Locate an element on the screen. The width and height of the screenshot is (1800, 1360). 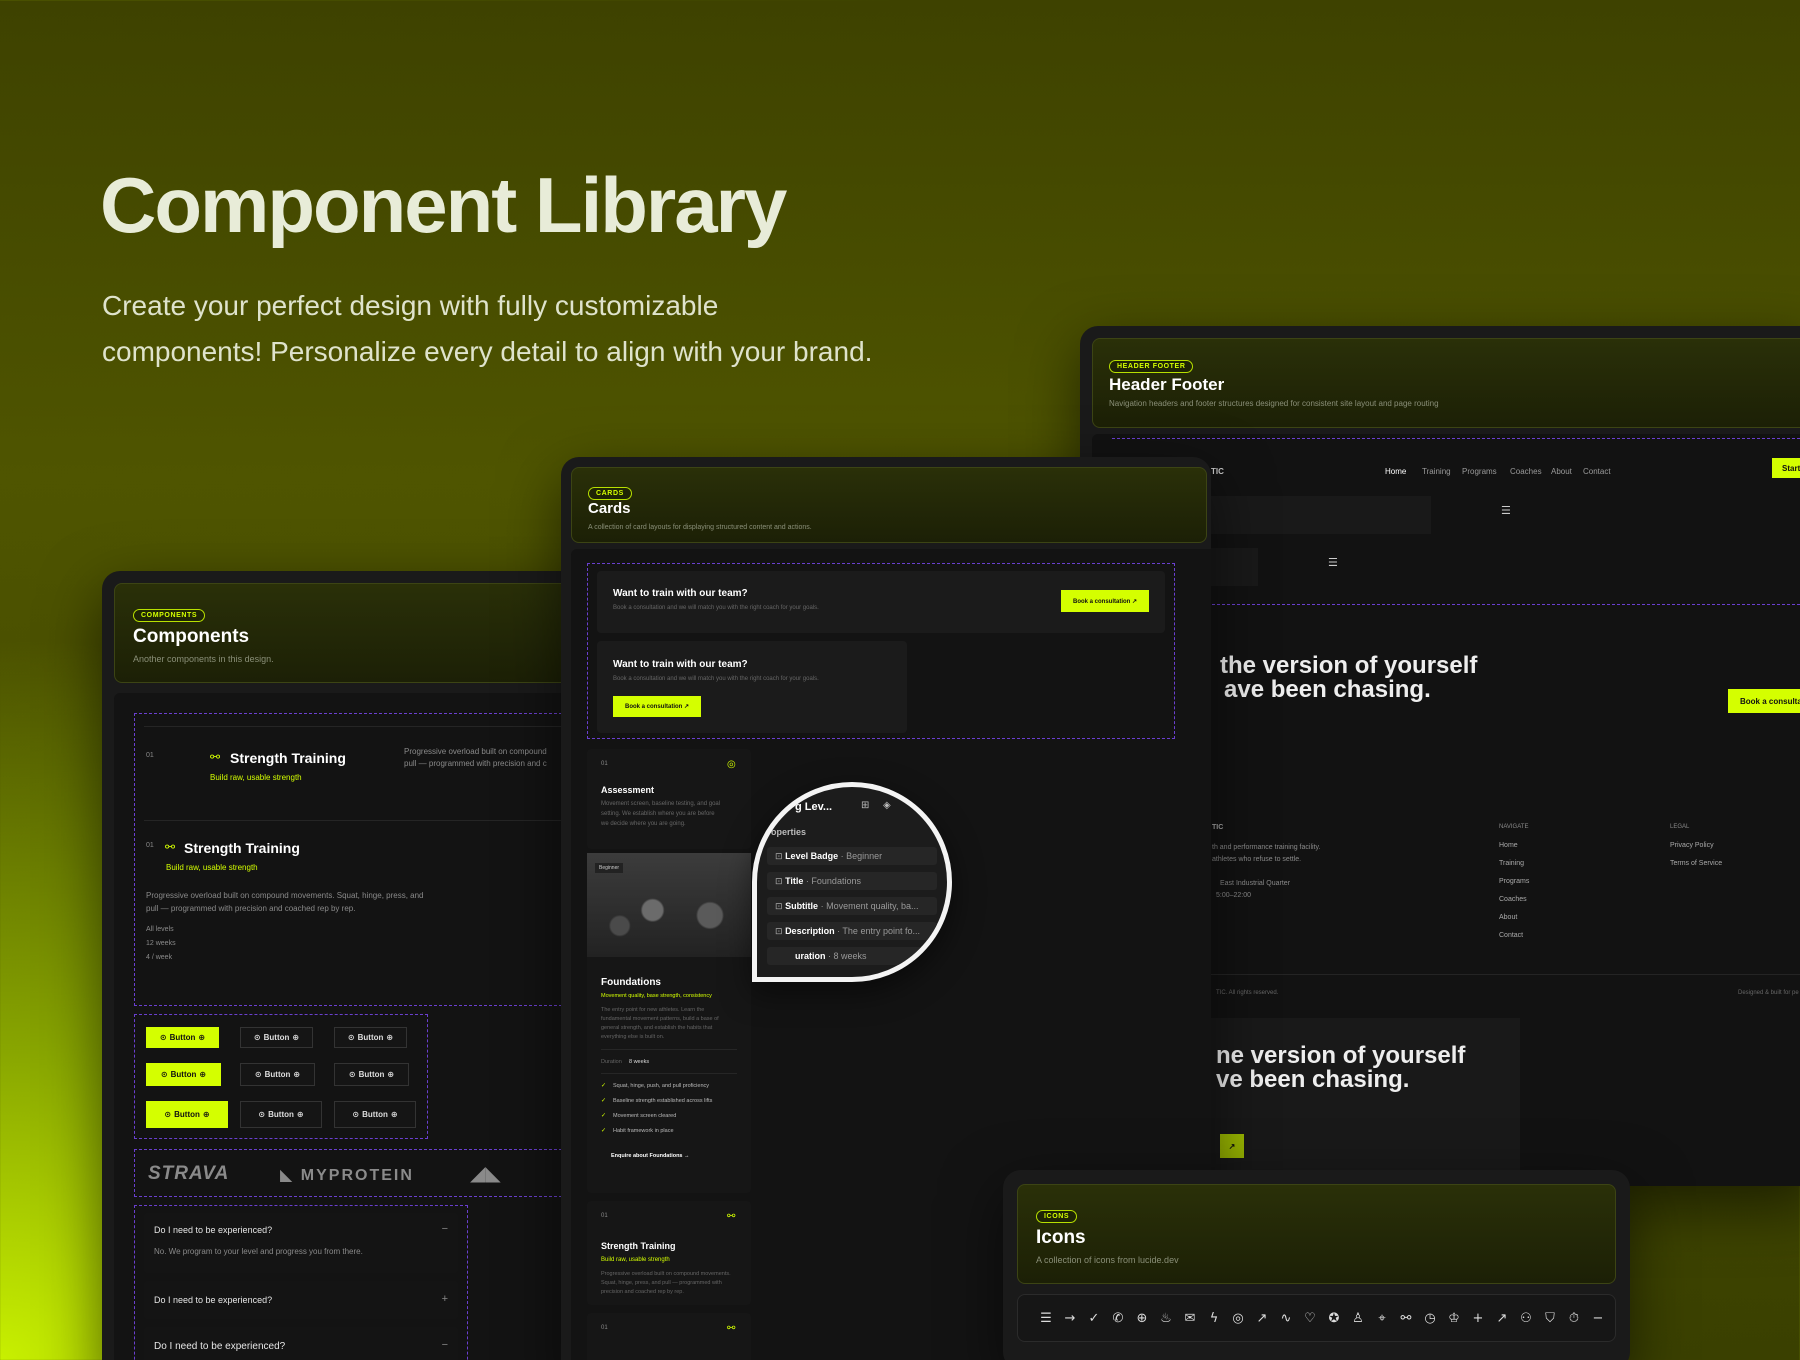
program-bullet-1: Squat, hinge, push, and pull proficiency is located at coordinates (661, 1086).